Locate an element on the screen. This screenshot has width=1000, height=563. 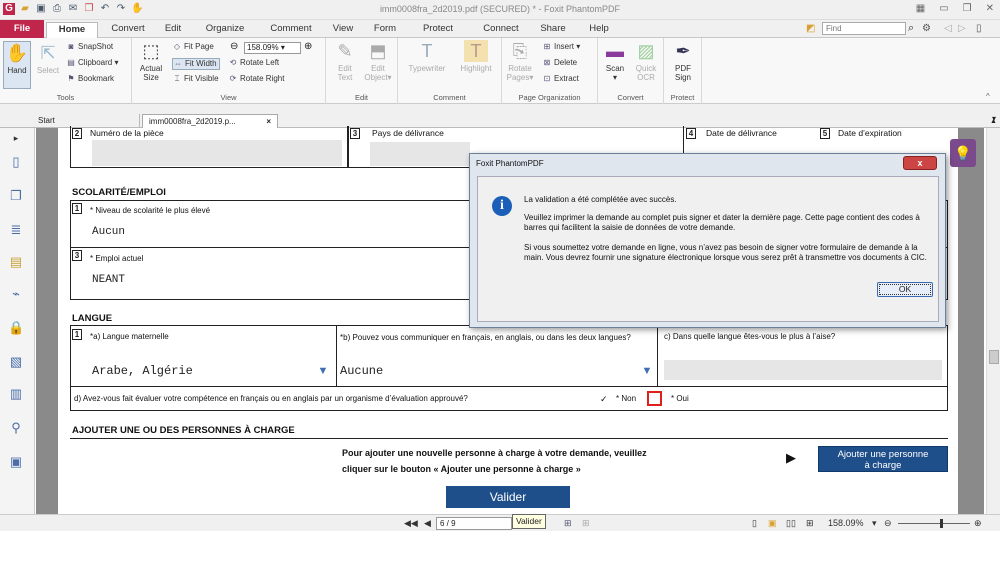
piece-input is located at coordinates (217, 153).